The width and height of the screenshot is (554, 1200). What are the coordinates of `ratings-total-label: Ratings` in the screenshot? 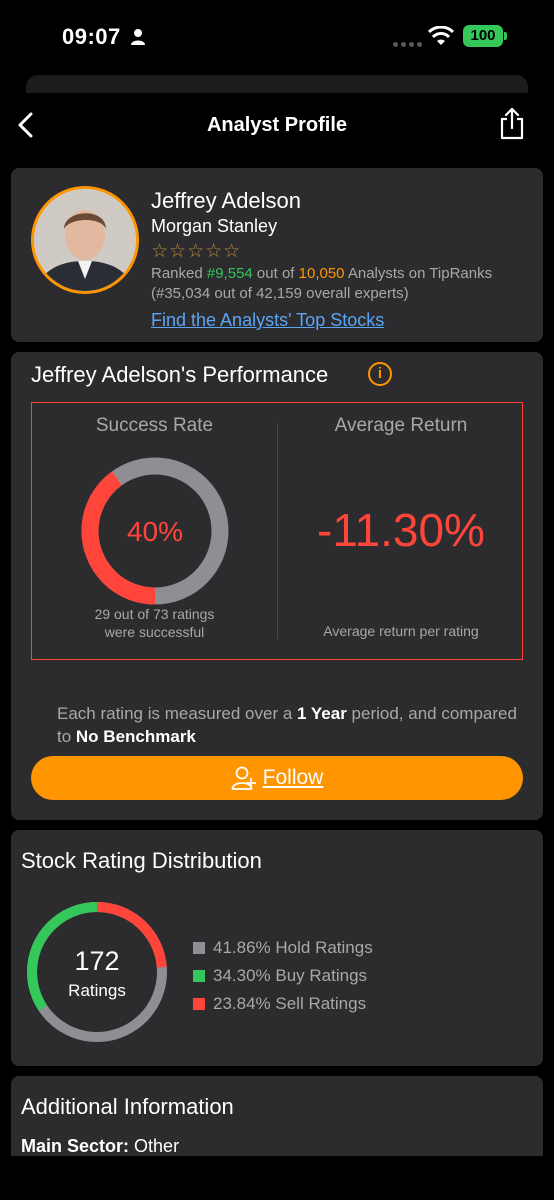 It's located at (97, 990).